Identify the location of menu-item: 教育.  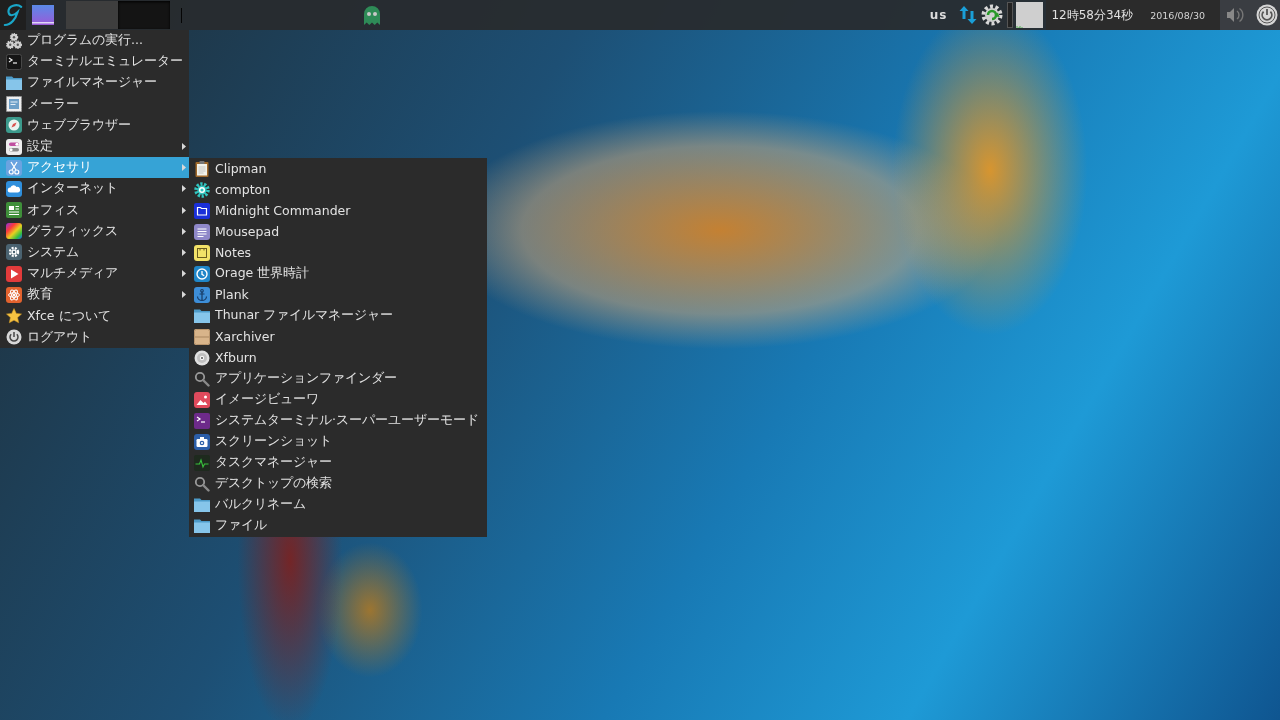
(94, 295).